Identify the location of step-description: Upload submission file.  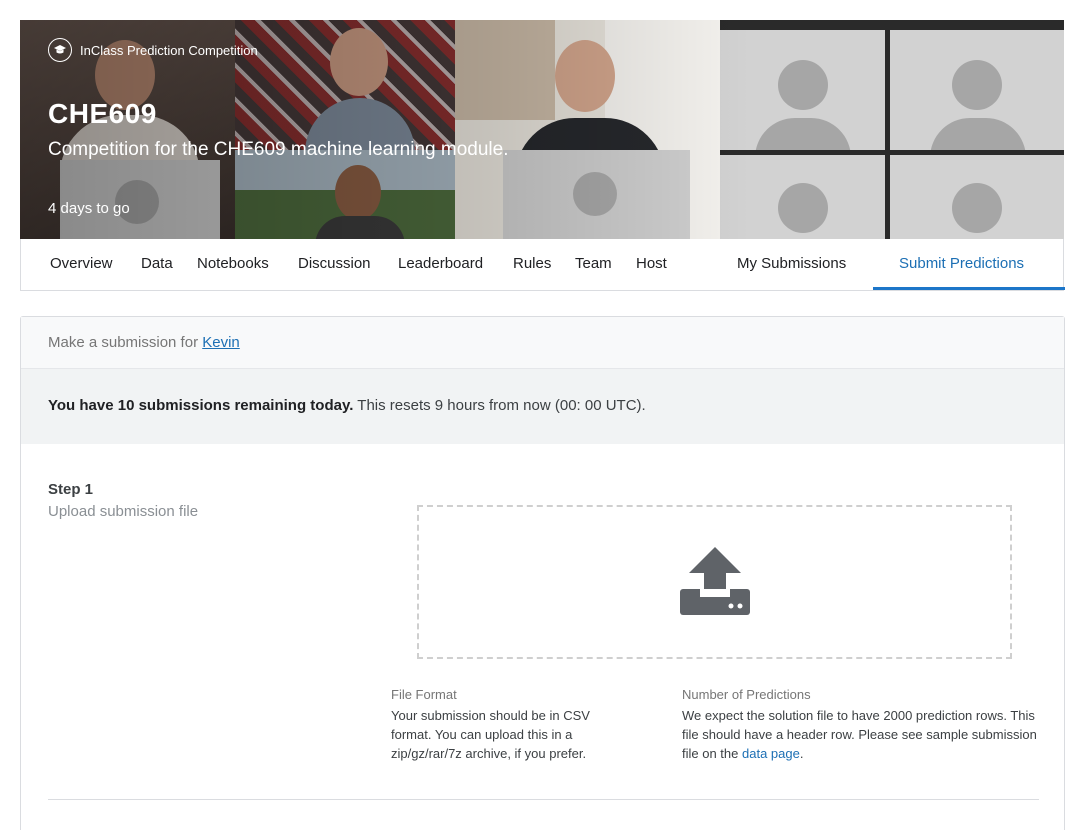
(123, 511).